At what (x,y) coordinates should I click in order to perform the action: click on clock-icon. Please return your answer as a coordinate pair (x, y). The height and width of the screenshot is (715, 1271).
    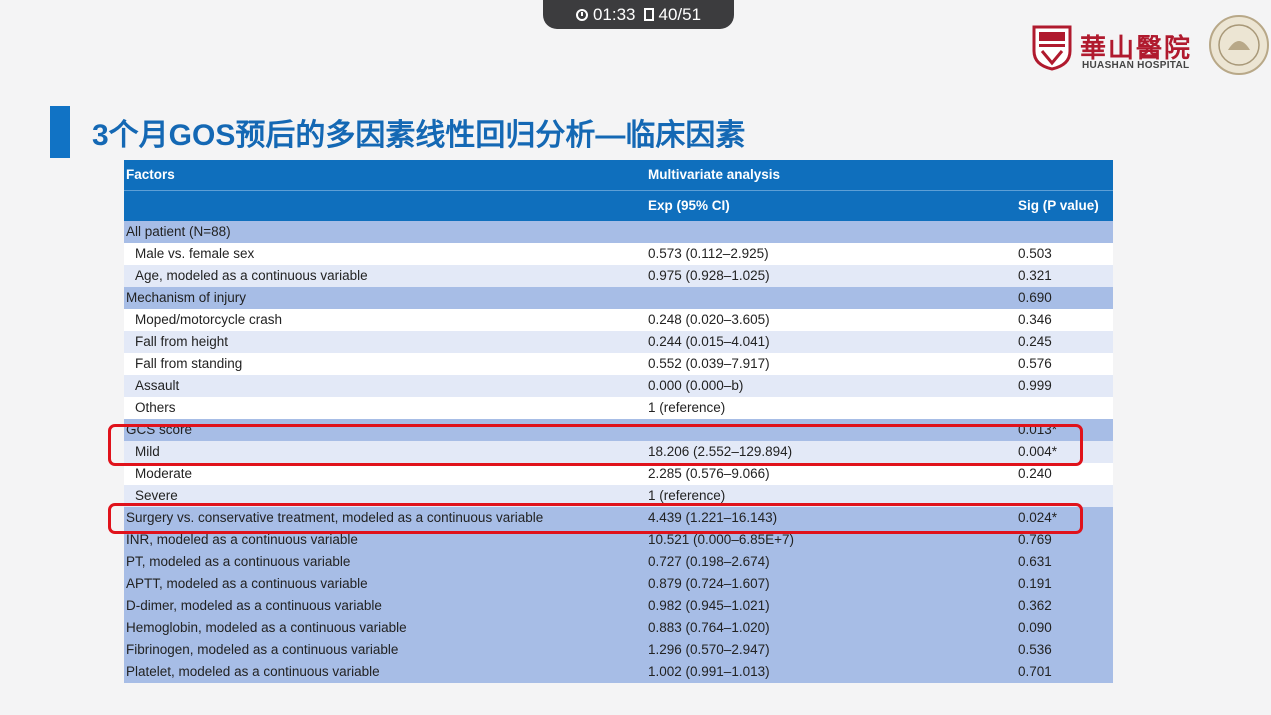
    Looking at the image, I should click on (581, 14).